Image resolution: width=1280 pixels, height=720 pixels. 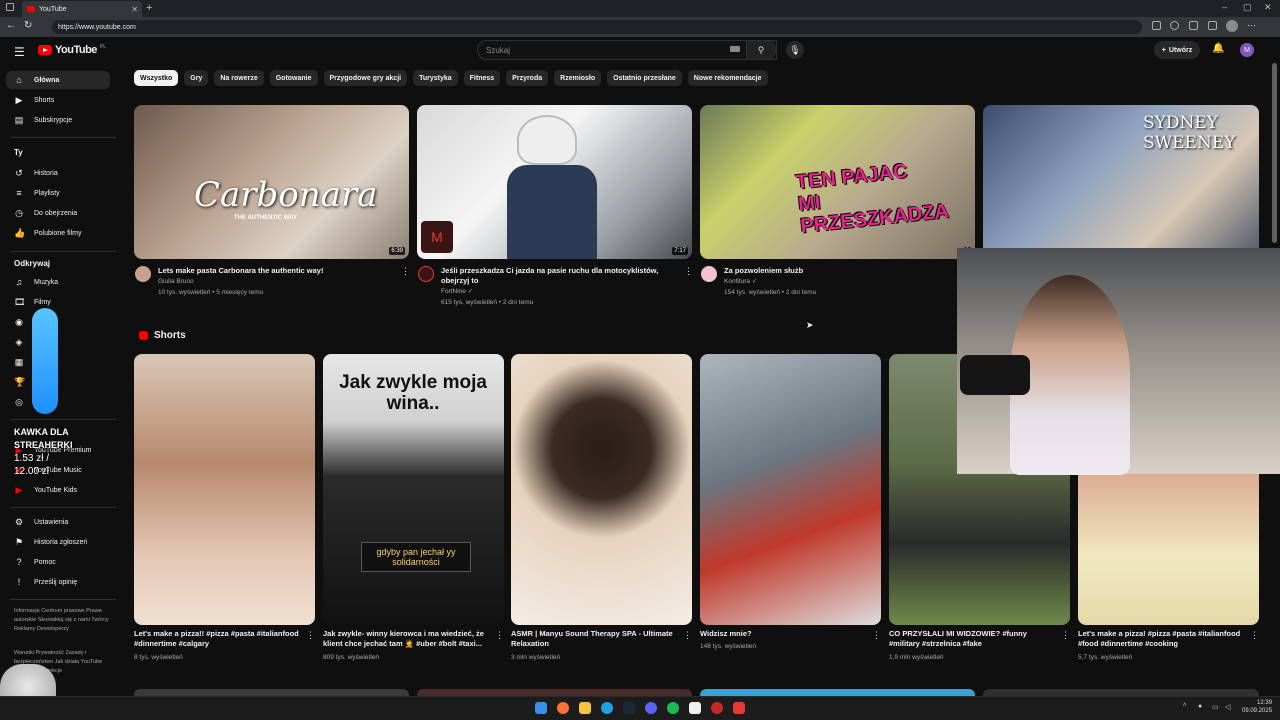 I want to click on sidebar-item-main-1: ▶ Shorts, so click(x=58, y=100).